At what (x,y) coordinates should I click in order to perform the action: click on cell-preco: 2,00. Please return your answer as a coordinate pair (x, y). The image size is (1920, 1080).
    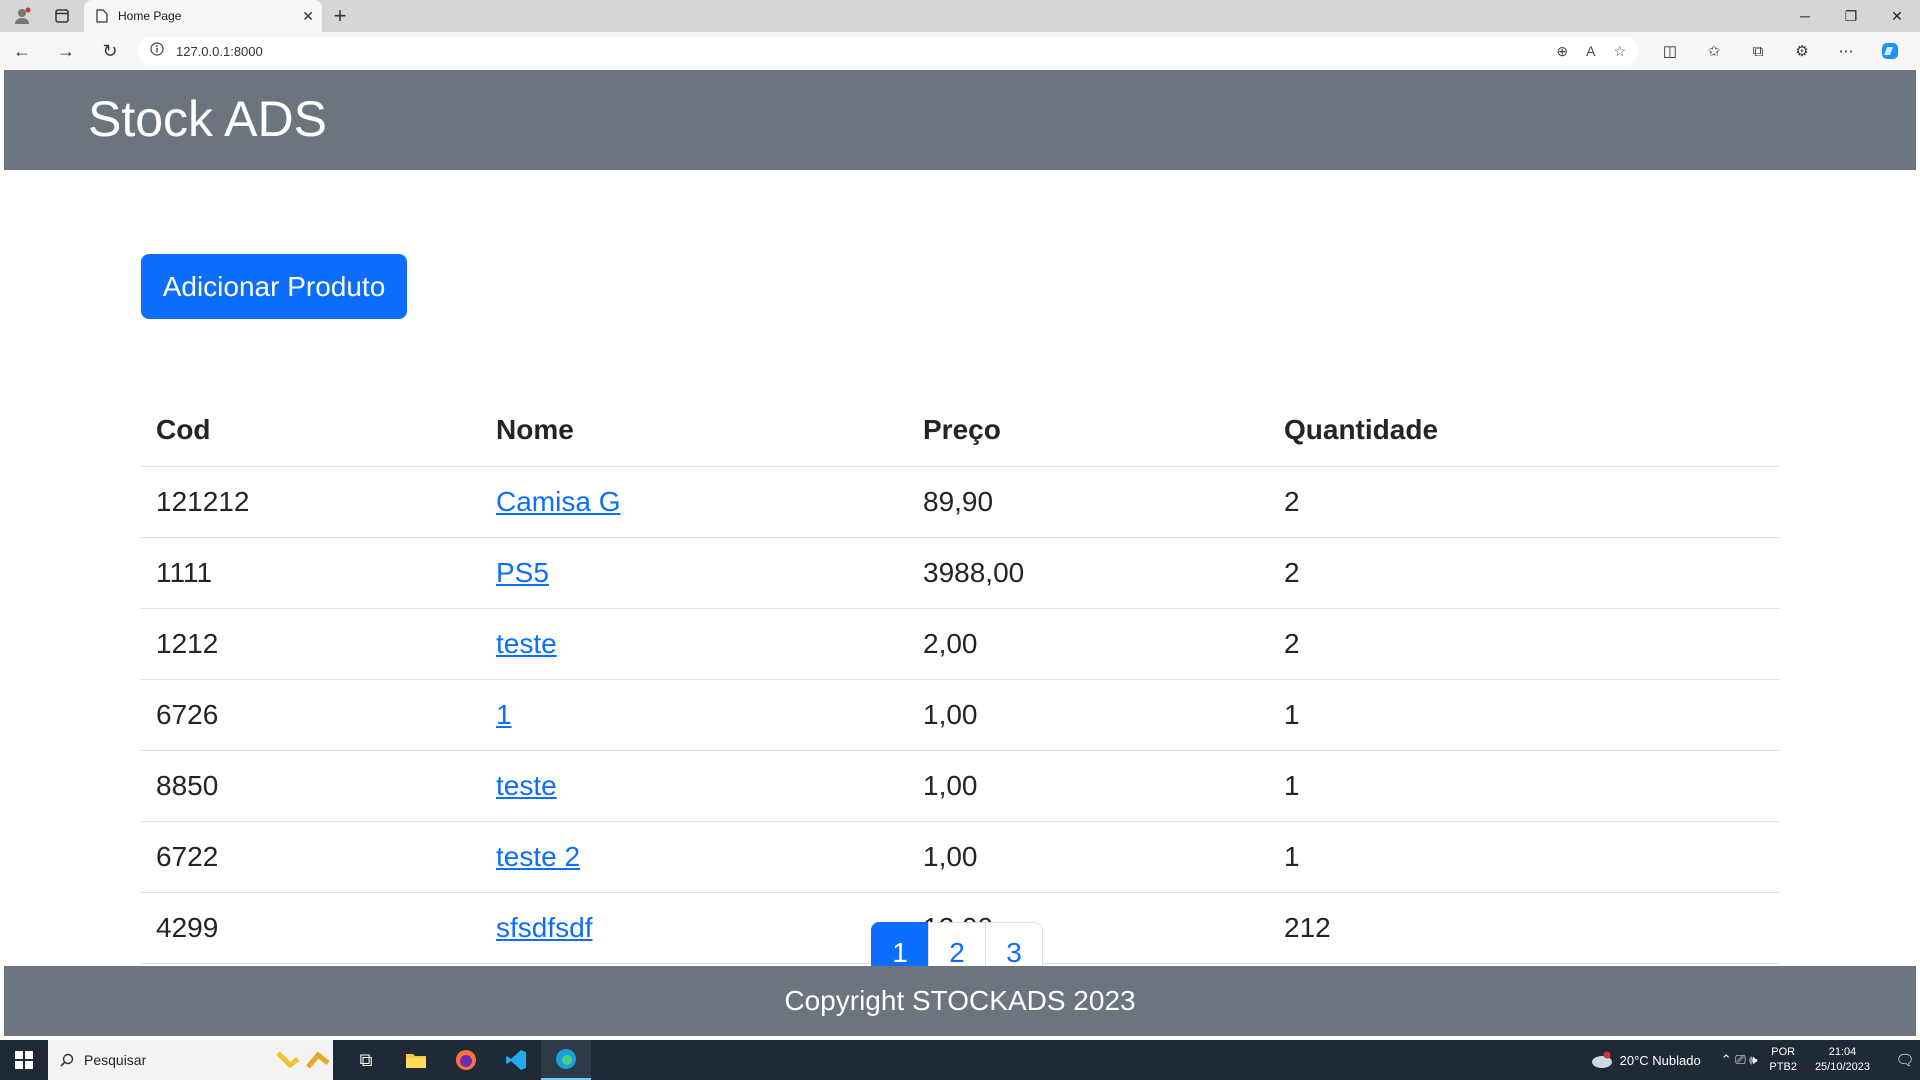
    Looking at the image, I should click on (1088, 644).